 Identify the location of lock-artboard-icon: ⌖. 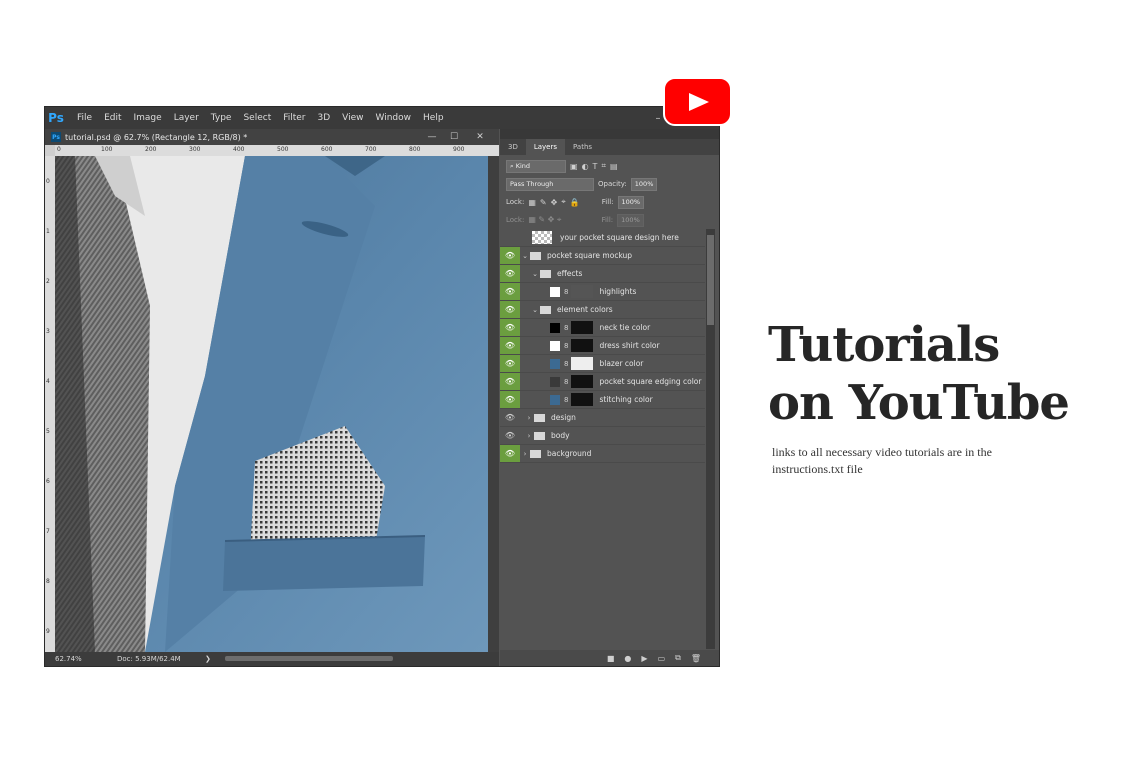
(563, 202).